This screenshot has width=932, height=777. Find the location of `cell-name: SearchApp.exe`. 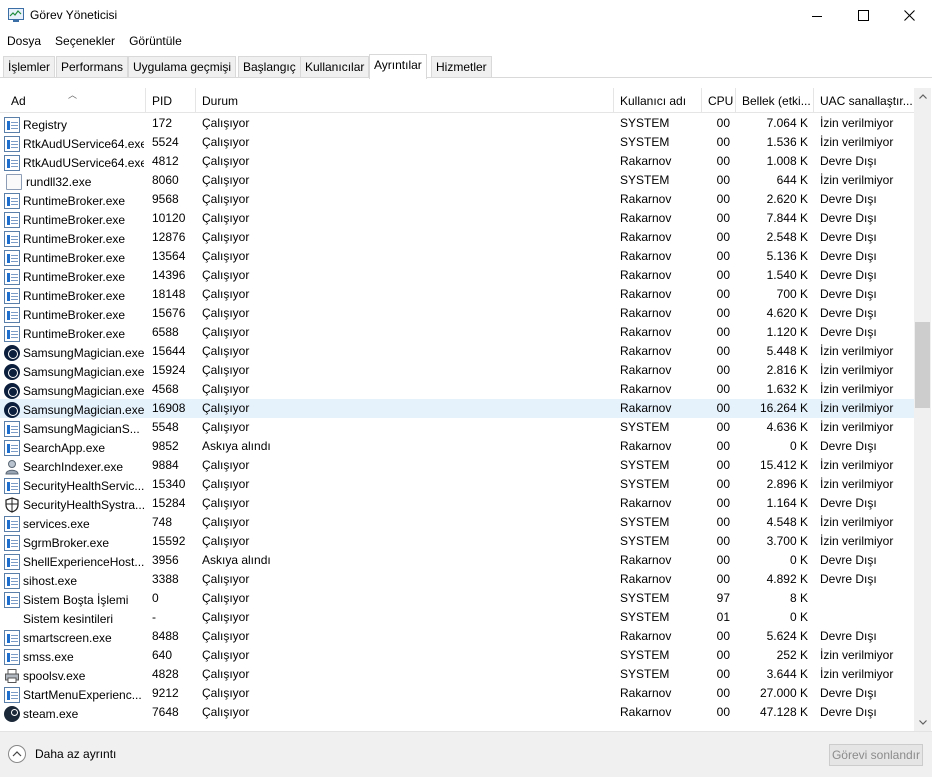

cell-name: SearchApp.exe is located at coordinates (74, 446).